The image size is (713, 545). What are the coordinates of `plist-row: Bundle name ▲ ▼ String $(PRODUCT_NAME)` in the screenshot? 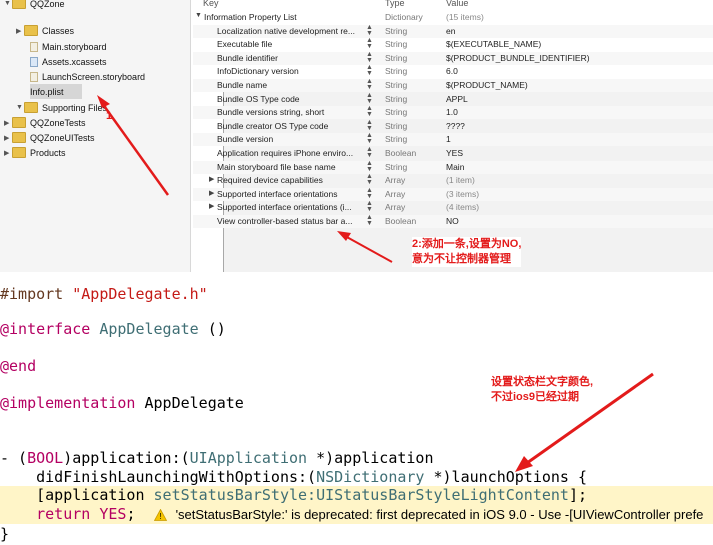 It's located at (453, 85).